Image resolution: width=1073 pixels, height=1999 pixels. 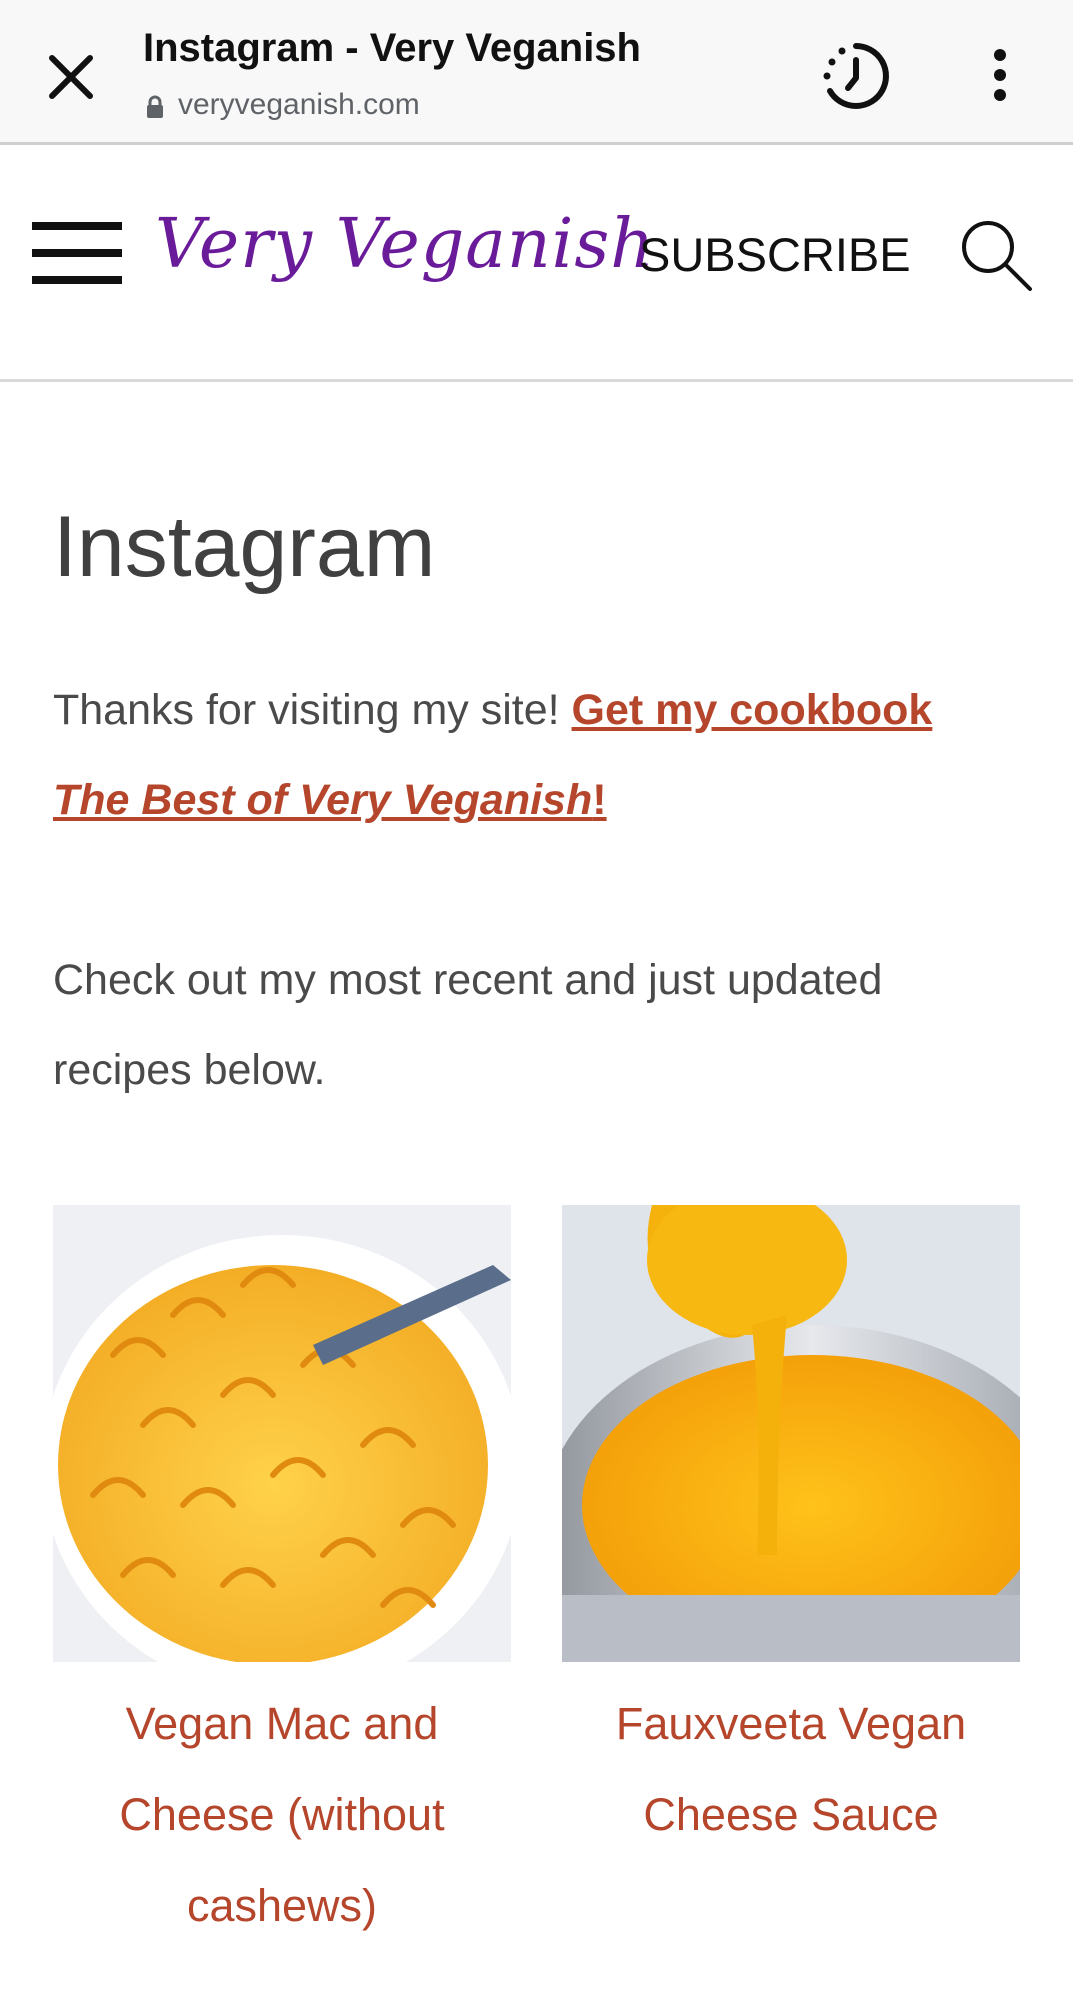 What do you see at coordinates (405, 244) in the screenshot?
I see `site-logo: Very Veganish` at bounding box center [405, 244].